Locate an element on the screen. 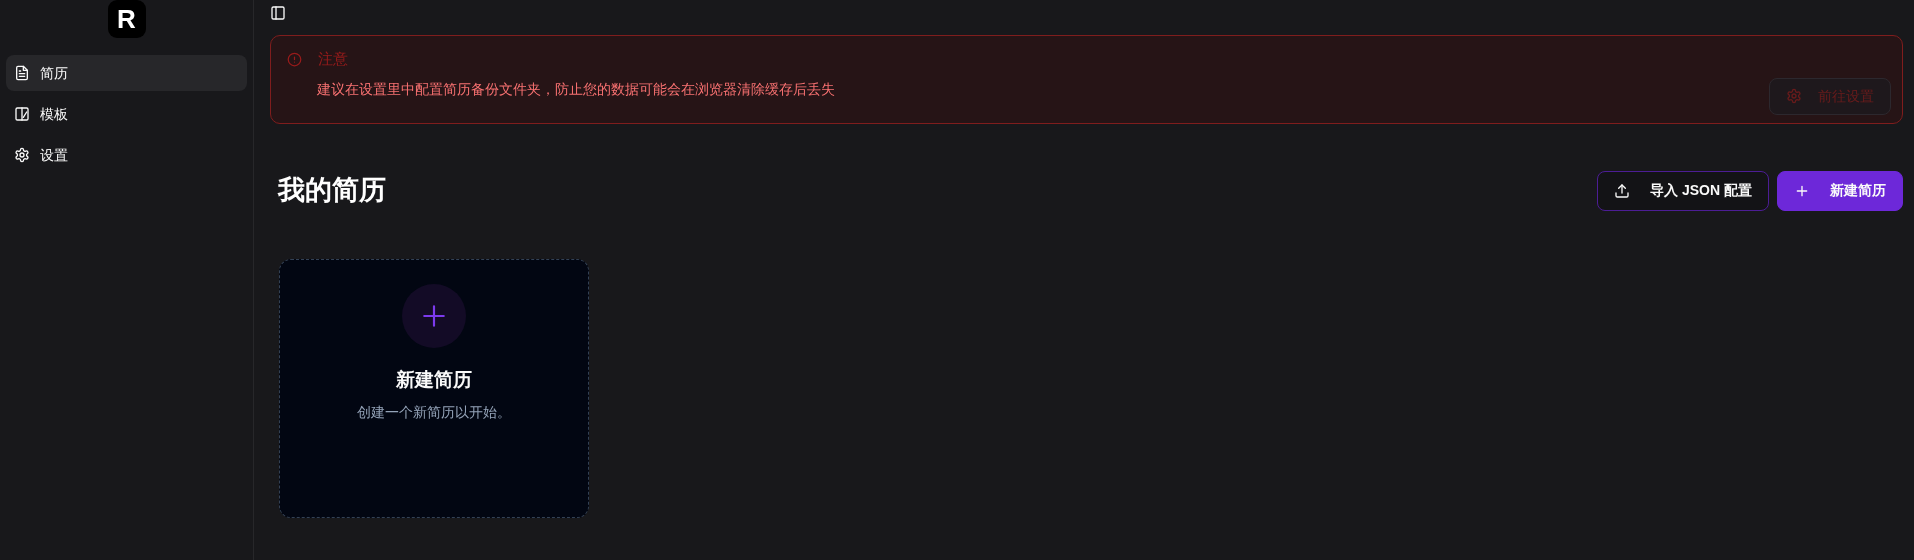 The width and height of the screenshot is (1914, 560). new-resume-card: 新建简历 创建一个新简历以开始。 is located at coordinates (434, 388).